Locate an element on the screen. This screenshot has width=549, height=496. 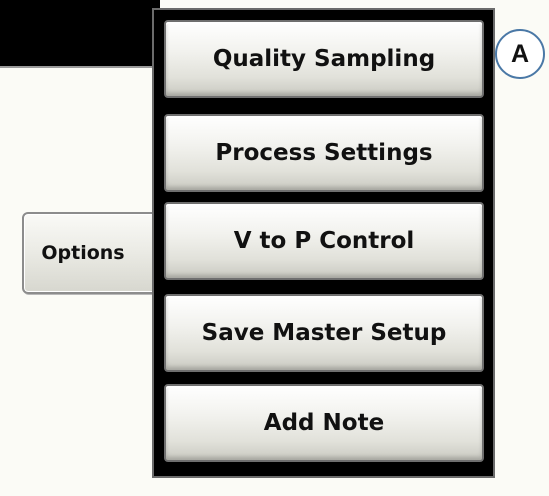
options-button-label: Options is located at coordinates (83, 253).